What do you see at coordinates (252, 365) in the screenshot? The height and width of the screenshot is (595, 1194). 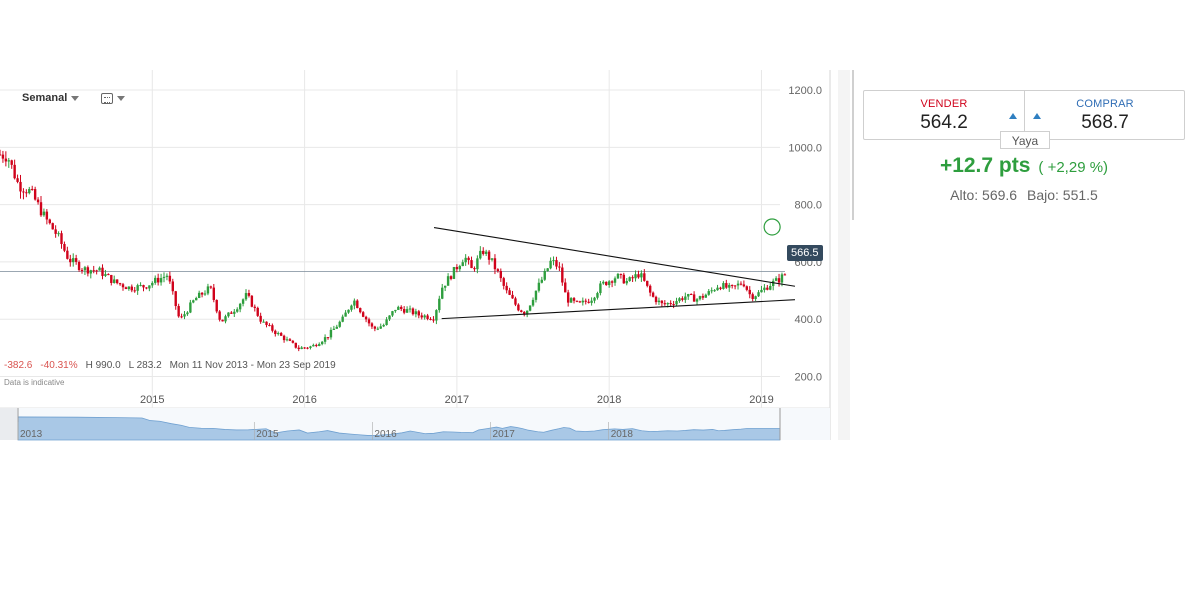 I see `stat-range: Mon 11 Nov 2013 - Mon 23 Sep 2019` at bounding box center [252, 365].